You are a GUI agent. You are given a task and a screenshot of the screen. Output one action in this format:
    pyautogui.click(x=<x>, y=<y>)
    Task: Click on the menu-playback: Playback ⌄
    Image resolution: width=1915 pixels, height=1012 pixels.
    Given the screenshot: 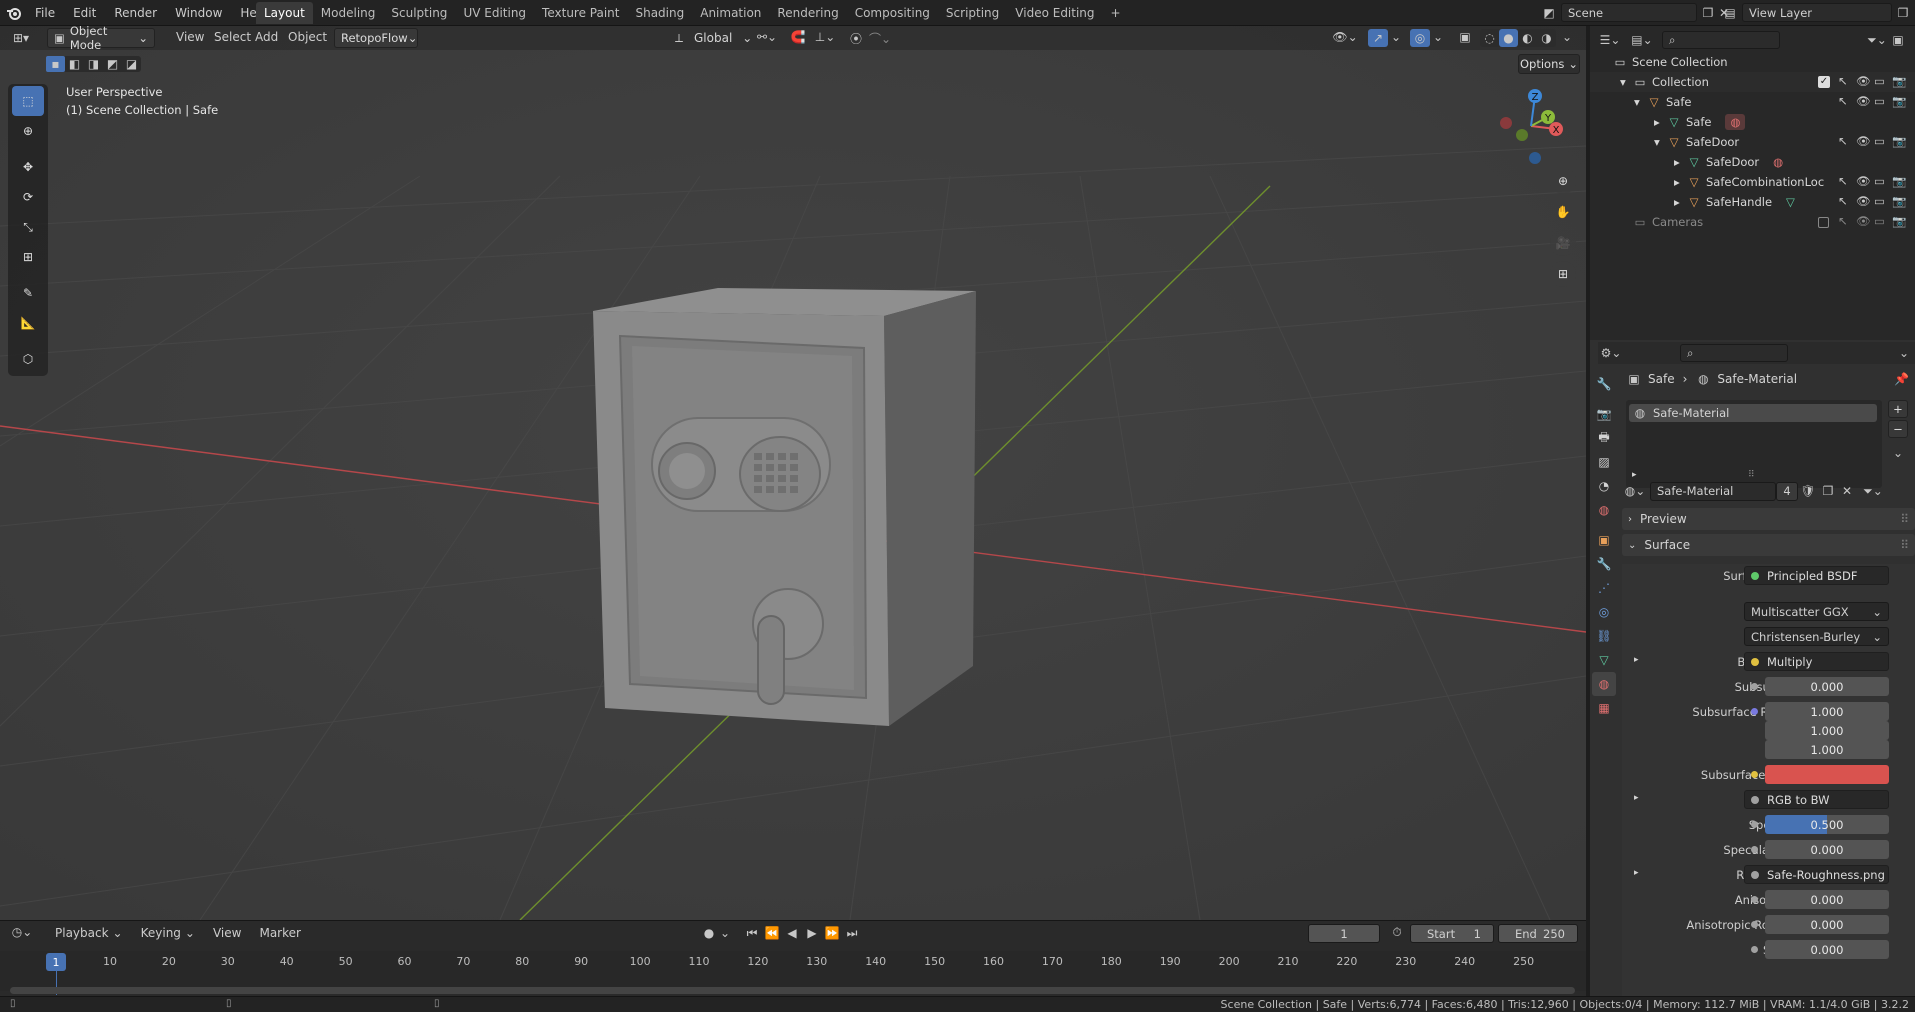 What is the action you would take?
    pyautogui.click(x=89, y=933)
    